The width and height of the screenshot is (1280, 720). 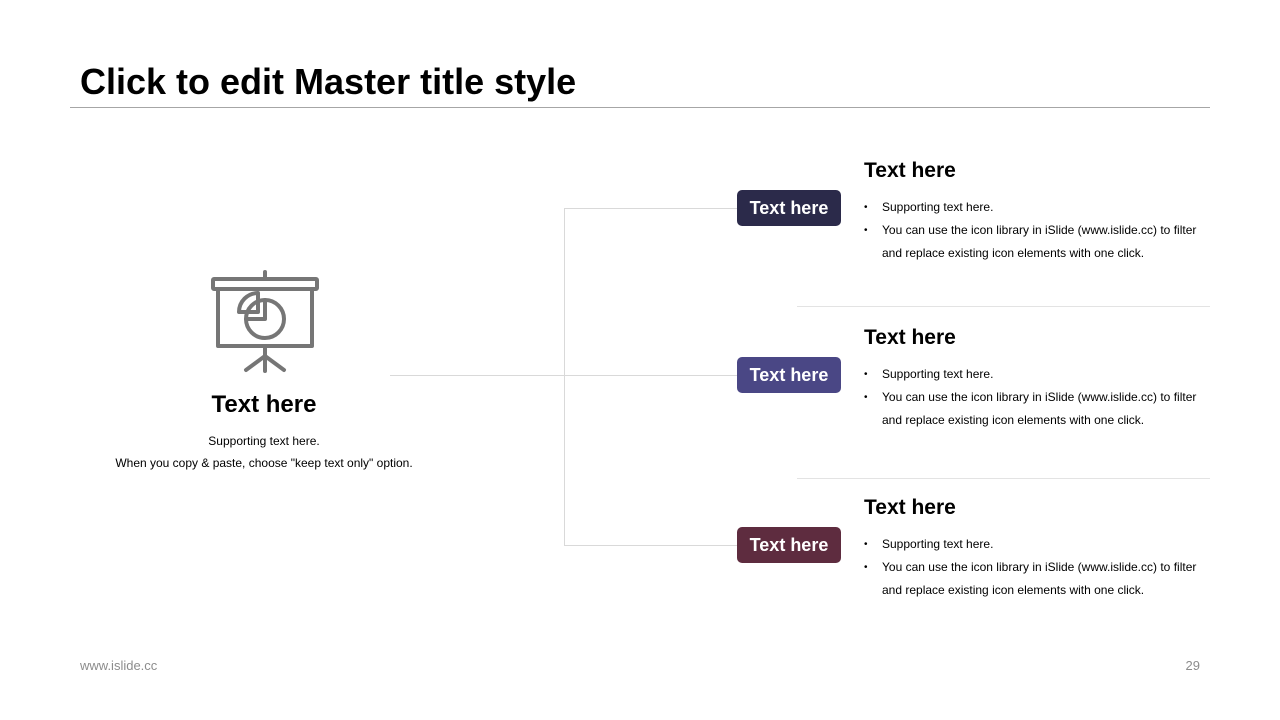 What do you see at coordinates (264, 405) in the screenshot?
I see `left-heading: Text here` at bounding box center [264, 405].